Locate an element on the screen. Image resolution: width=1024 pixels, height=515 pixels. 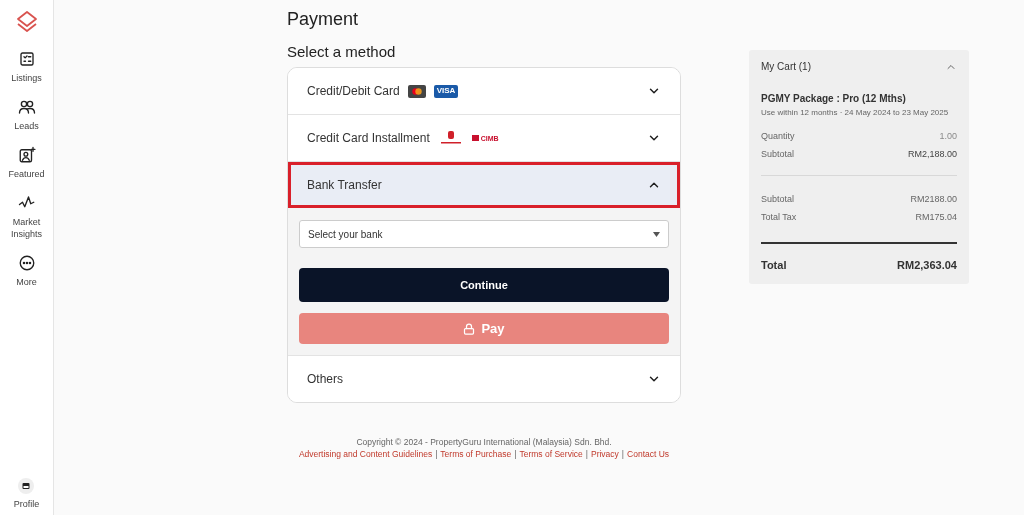
method-header: Bank Transfer is located at coordinates (484, 185).